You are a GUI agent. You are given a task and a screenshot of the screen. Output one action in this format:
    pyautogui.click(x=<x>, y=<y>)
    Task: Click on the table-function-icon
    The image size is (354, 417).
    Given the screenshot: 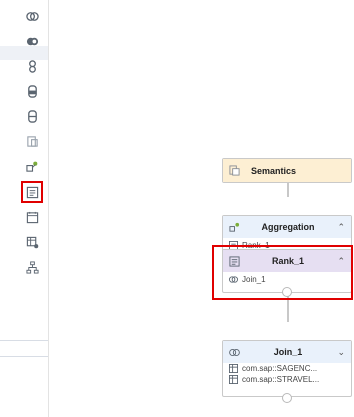 What is the action you would take?
    pyautogui.click(x=32, y=242)
    